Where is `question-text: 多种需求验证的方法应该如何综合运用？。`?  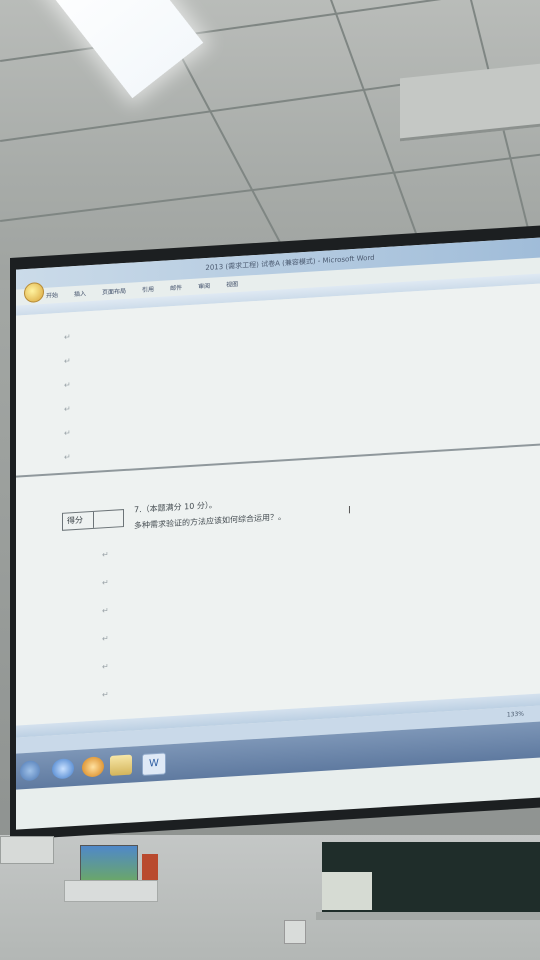 question-text: 多种需求验证的方法应该如何综合运用？。 is located at coordinates (210, 521).